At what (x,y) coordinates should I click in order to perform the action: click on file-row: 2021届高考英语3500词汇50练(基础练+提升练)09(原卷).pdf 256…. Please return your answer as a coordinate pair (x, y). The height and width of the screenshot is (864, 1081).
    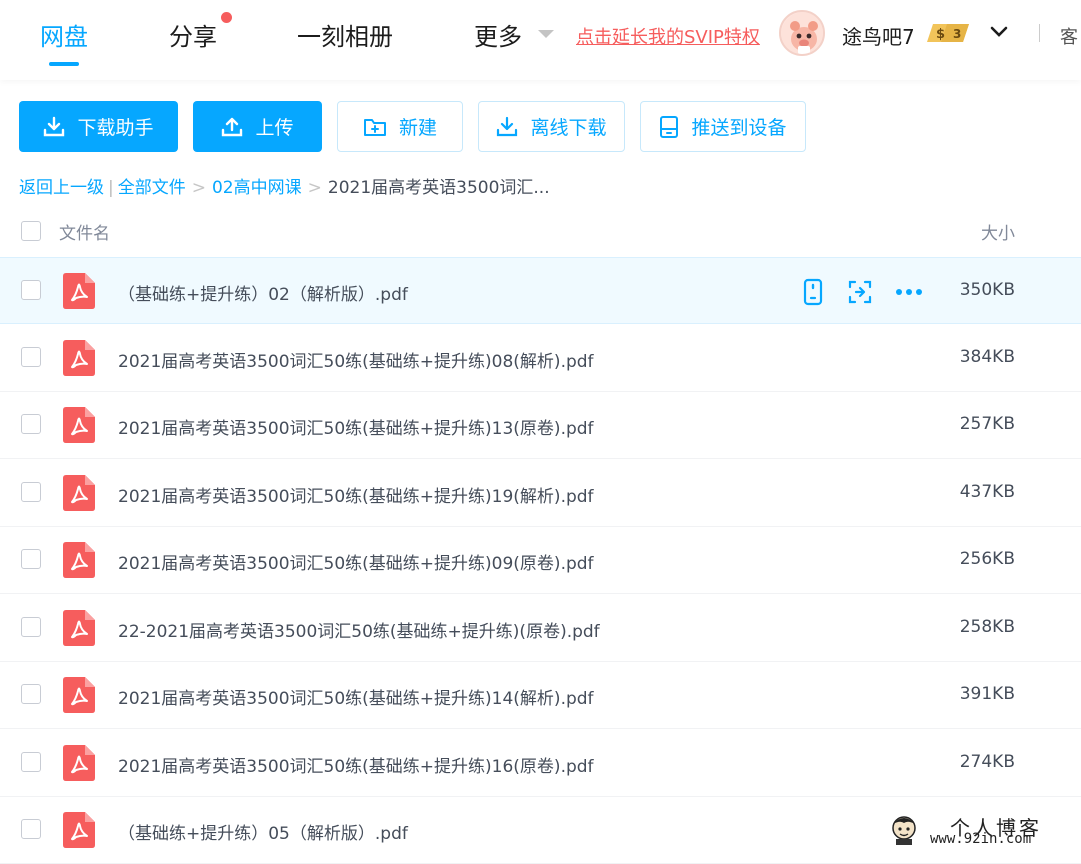
    Looking at the image, I should click on (540, 560).